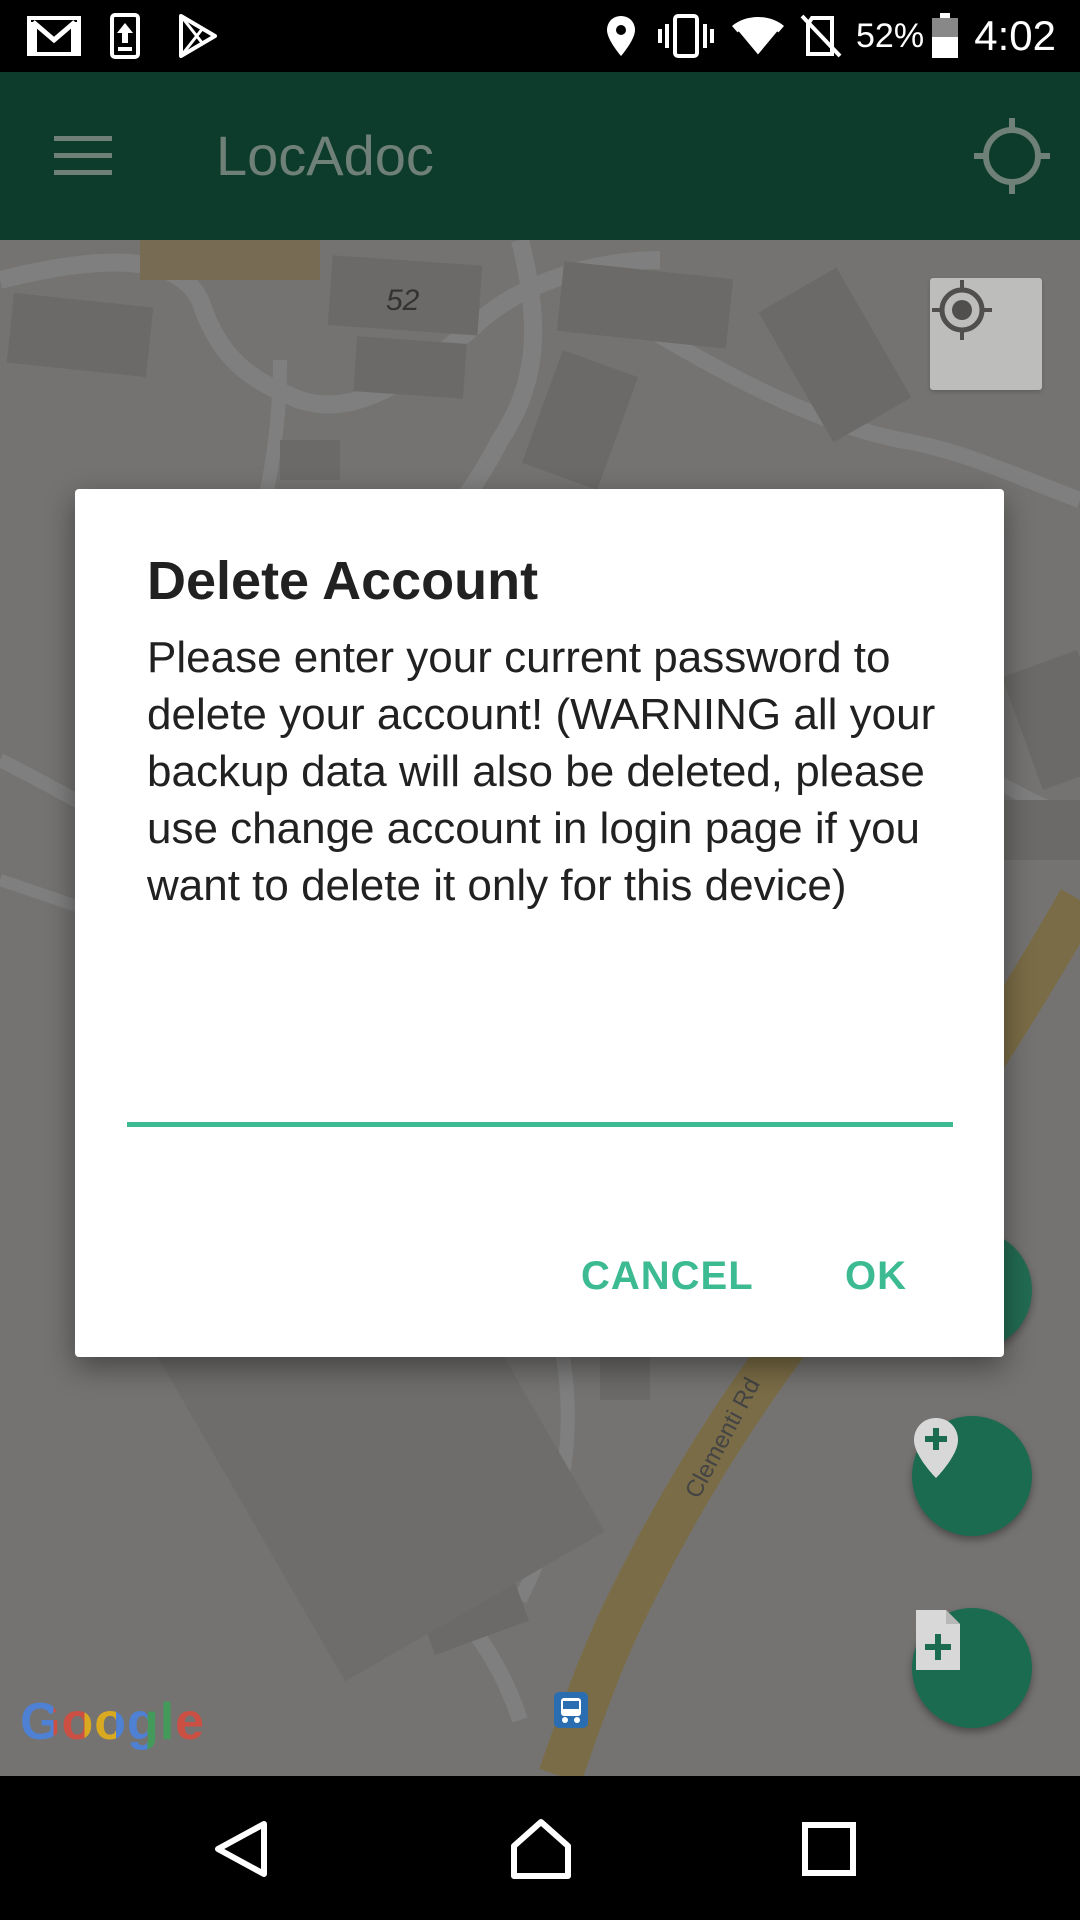 This screenshot has height=1920, width=1080. I want to click on add-document-fab, so click(972, 1668).